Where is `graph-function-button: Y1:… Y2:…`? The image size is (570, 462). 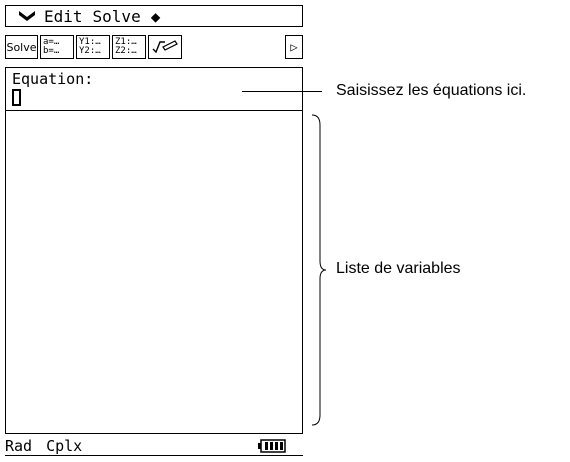 graph-function-button: Y1:… Y2:… is located at coordinates (93, 47).